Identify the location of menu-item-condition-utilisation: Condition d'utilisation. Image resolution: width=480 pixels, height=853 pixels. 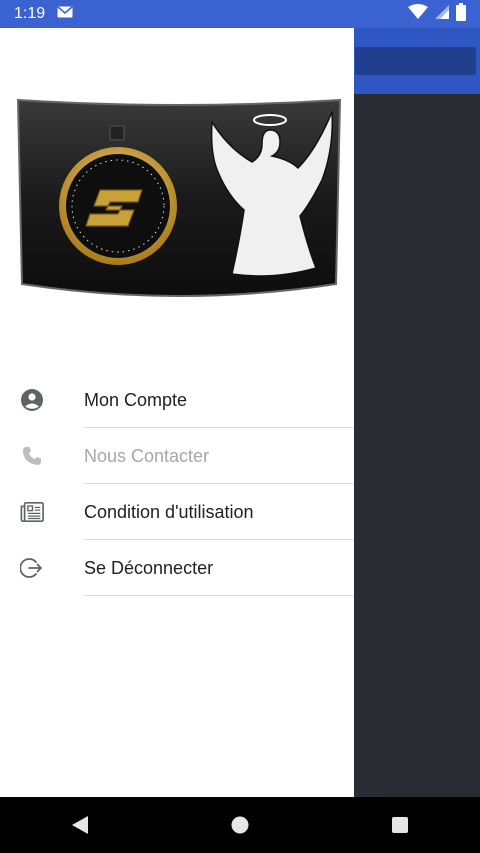
(177, 512).